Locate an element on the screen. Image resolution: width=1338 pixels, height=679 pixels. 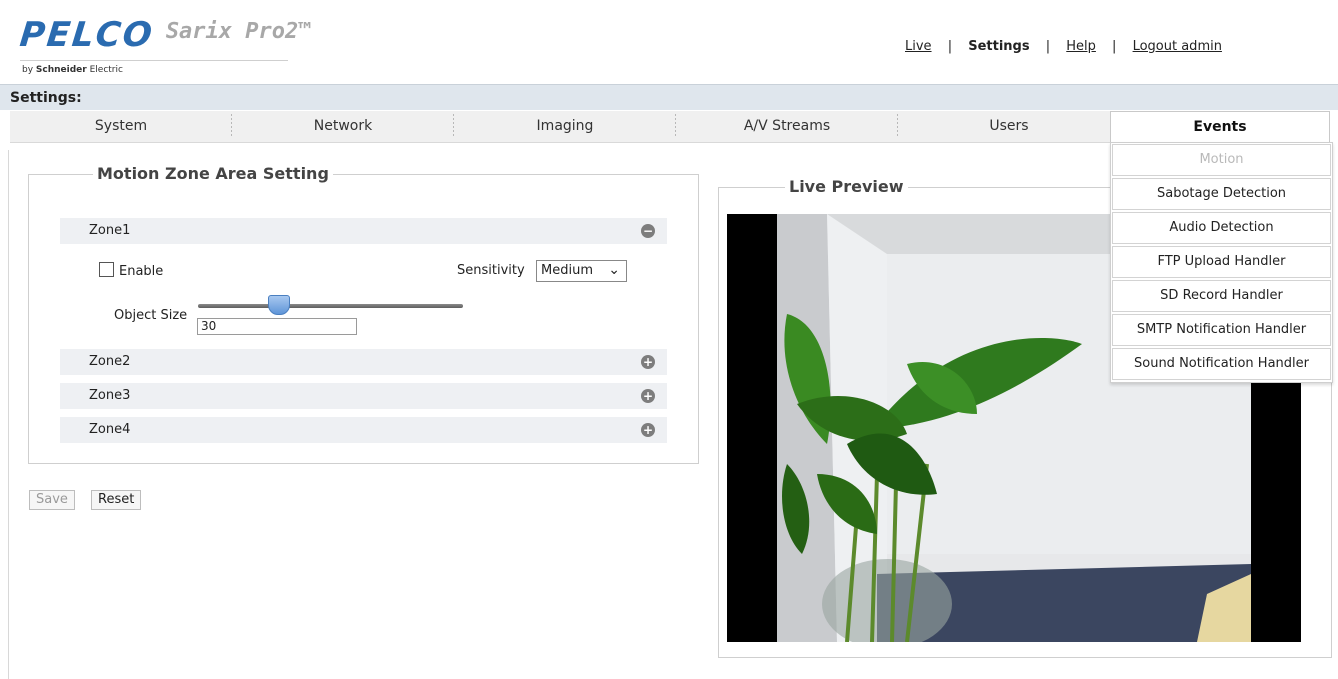
tab-users: Users is located at coordinates (1009, 126).